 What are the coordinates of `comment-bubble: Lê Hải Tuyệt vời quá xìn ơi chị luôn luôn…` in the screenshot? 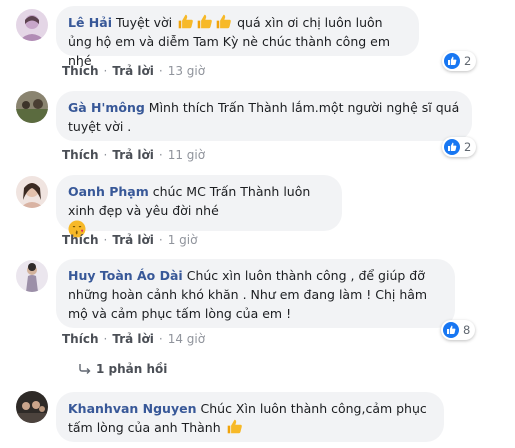 It's located at (237, 37).